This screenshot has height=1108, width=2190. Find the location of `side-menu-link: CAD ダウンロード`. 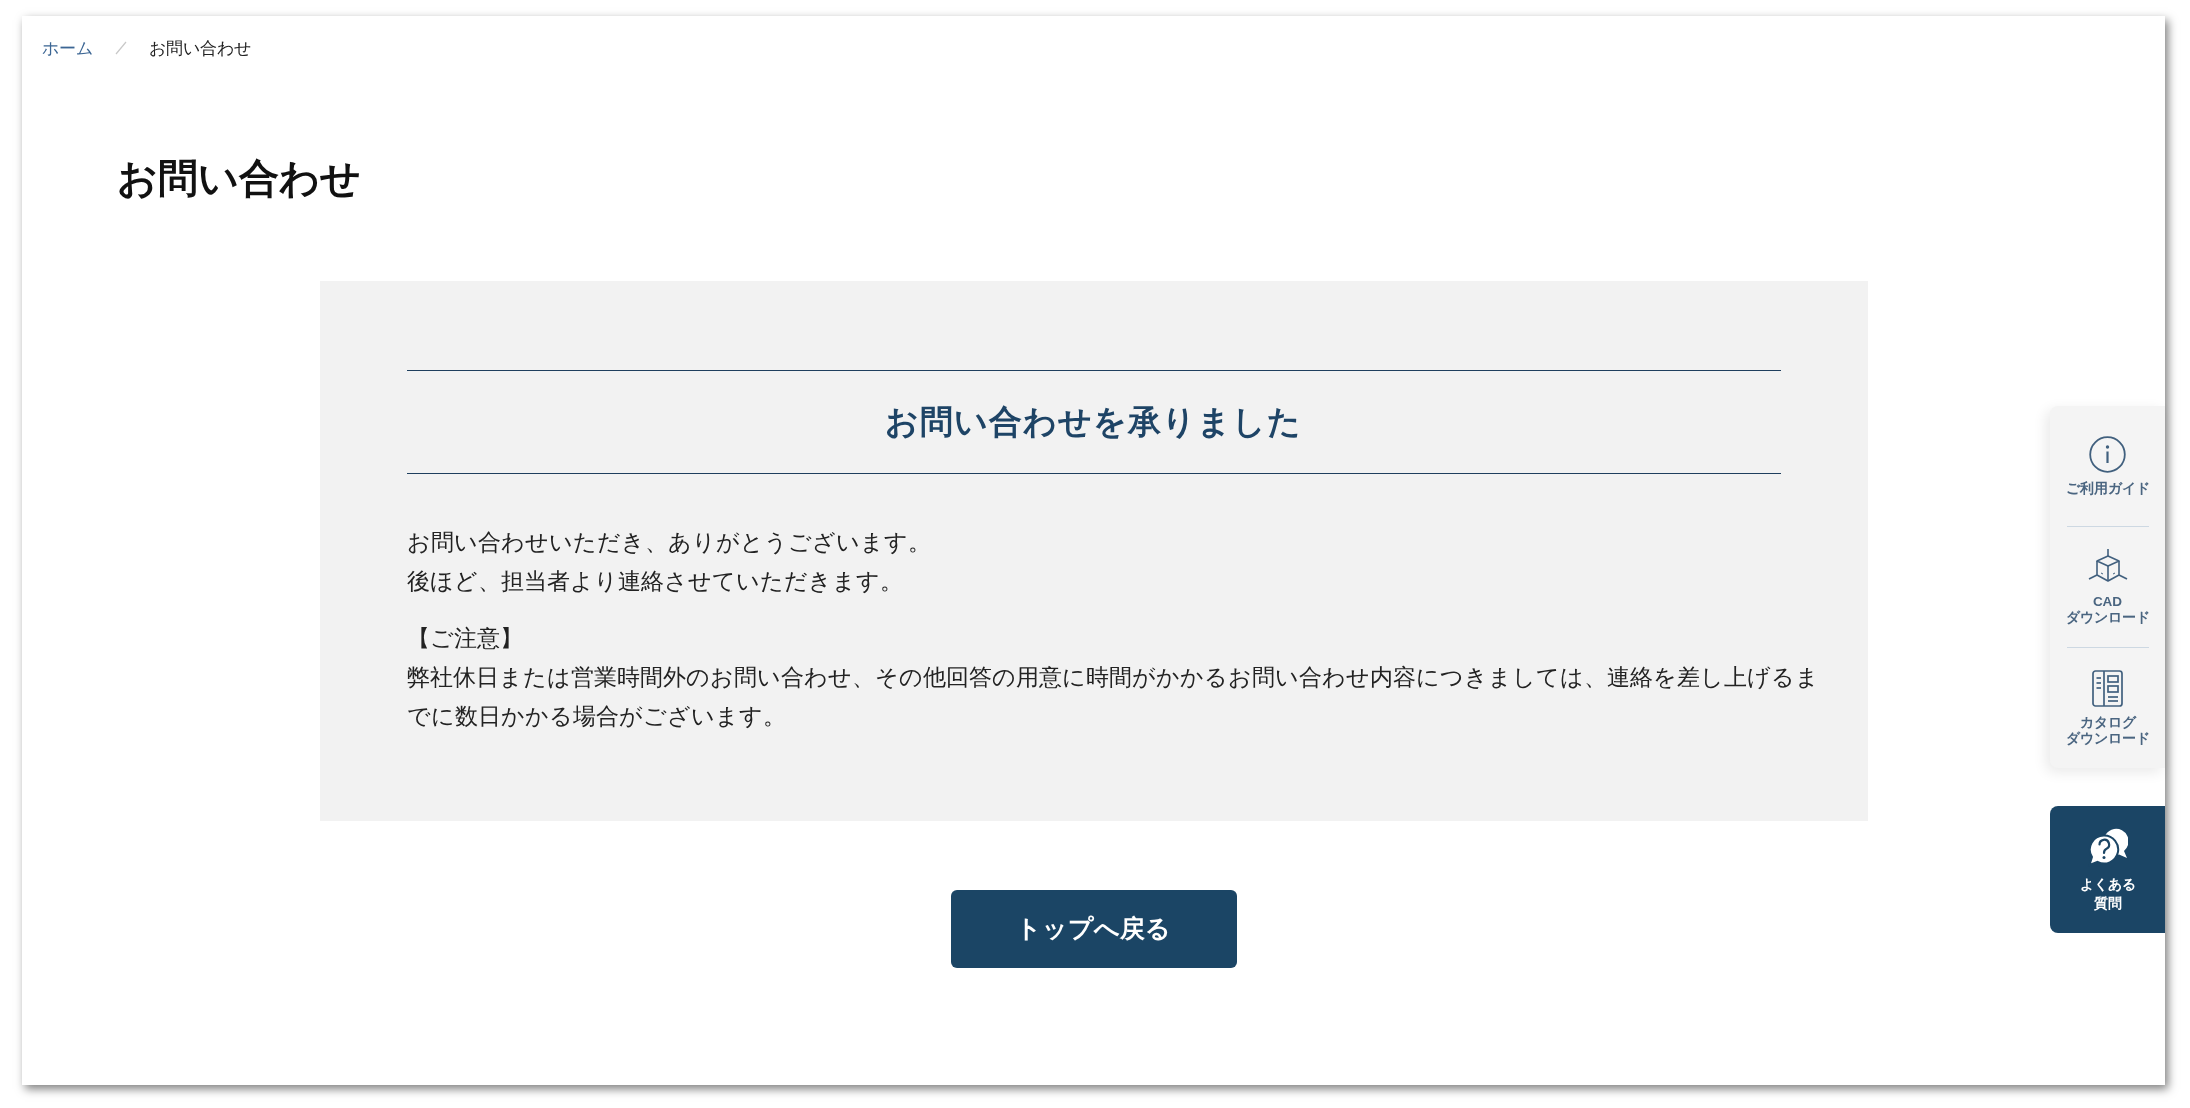

side-menu-link: CAD ダウンロード is located at coordinates (2107, 587).